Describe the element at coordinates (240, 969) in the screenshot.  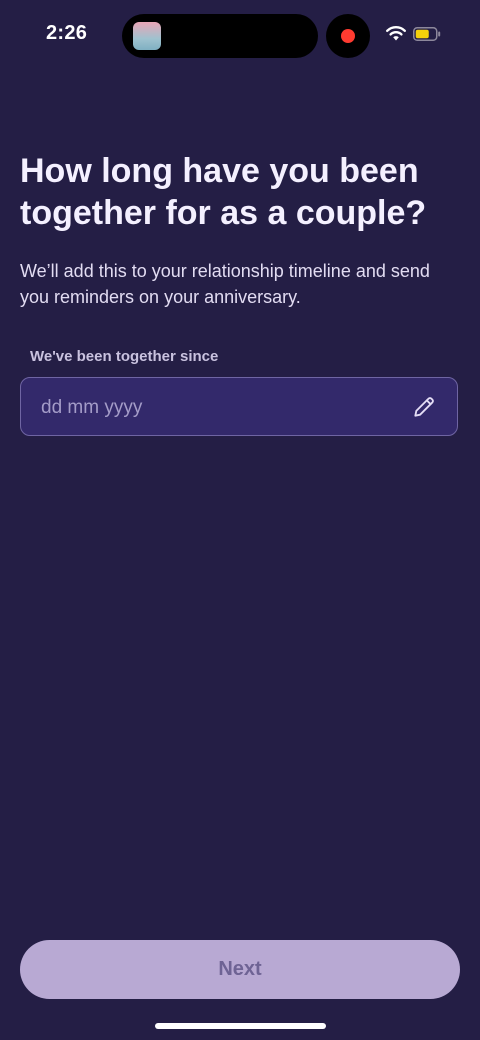
I see `next-button: Next` at that location.